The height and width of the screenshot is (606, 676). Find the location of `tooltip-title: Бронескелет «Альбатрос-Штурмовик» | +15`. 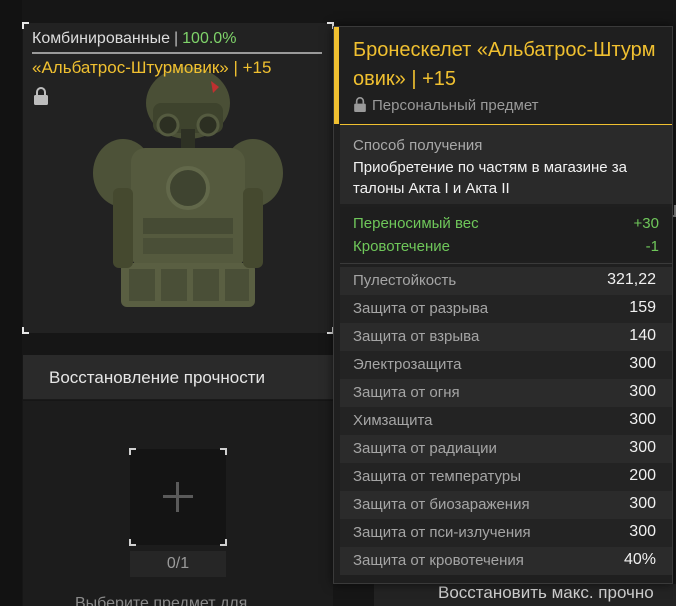

tooltip-title: Бронескелет «Альбатрос-Штурмовик» | +15 is located at coordinates (504, 64).